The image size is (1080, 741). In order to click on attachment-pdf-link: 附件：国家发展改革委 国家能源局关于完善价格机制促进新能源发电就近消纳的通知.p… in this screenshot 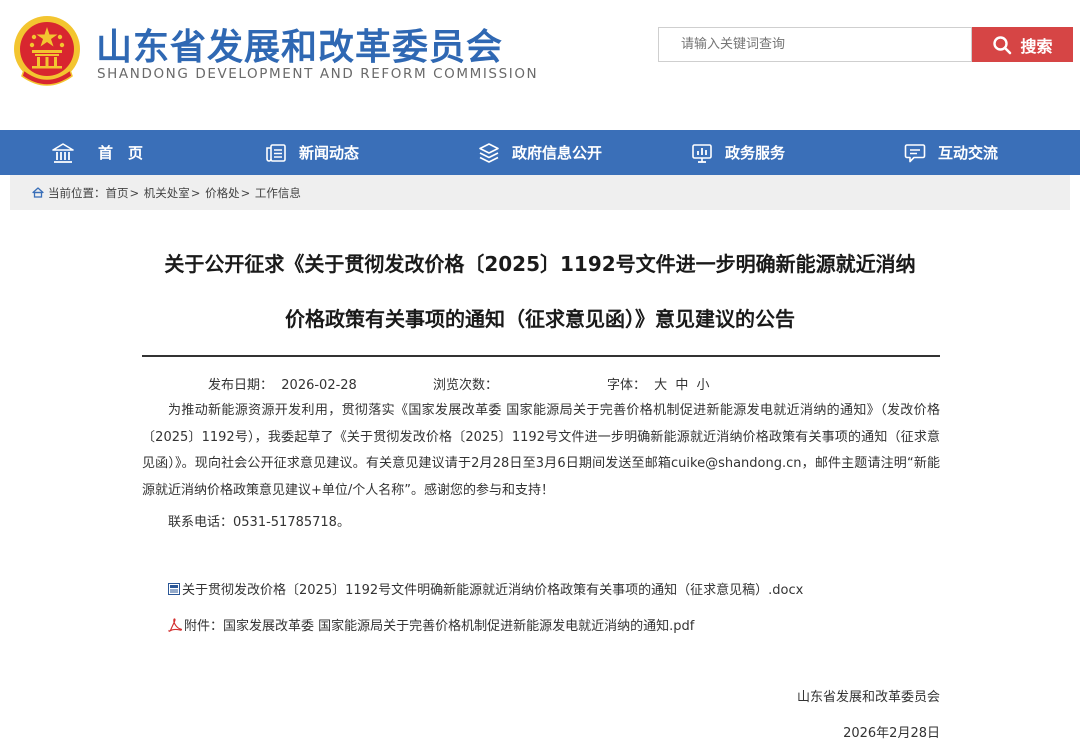, I will do `click(431, 624)`.